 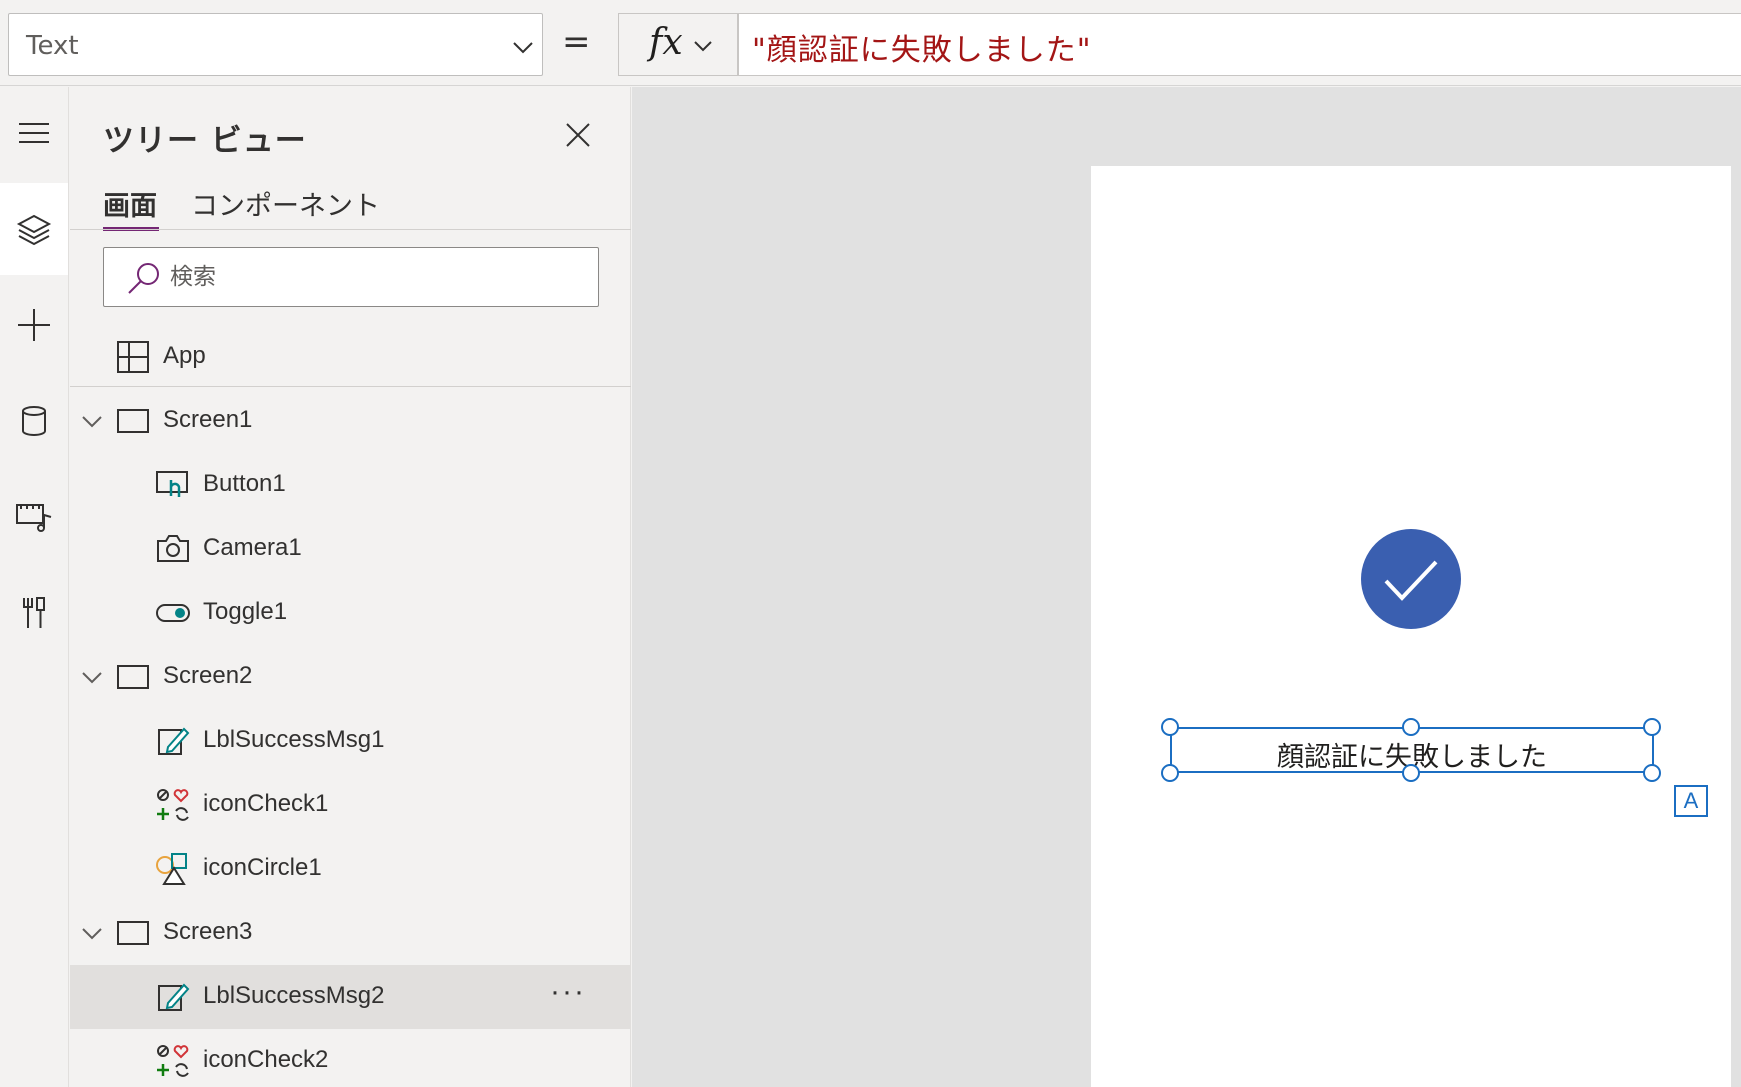 What do you see at coordinates (245, 611) in the screenshot?
I see `tree-item-label: Toggle1` at bounding box center [245, 611].